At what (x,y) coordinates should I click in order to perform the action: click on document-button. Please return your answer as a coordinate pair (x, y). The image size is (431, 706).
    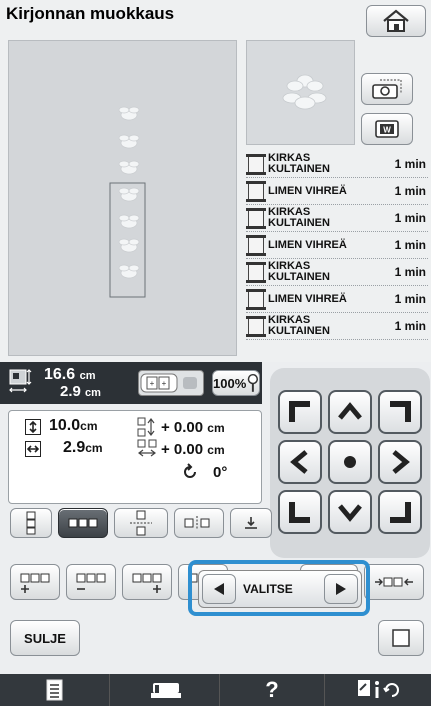
    Looking at the image, I should click on (55, 690).